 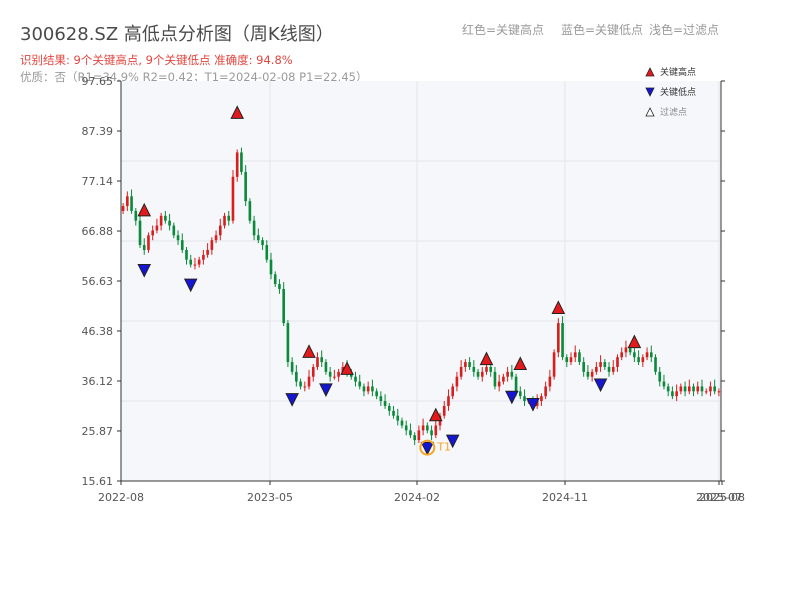 I want to click on y-tick-label: 87.39, so click(x=98, y=131).